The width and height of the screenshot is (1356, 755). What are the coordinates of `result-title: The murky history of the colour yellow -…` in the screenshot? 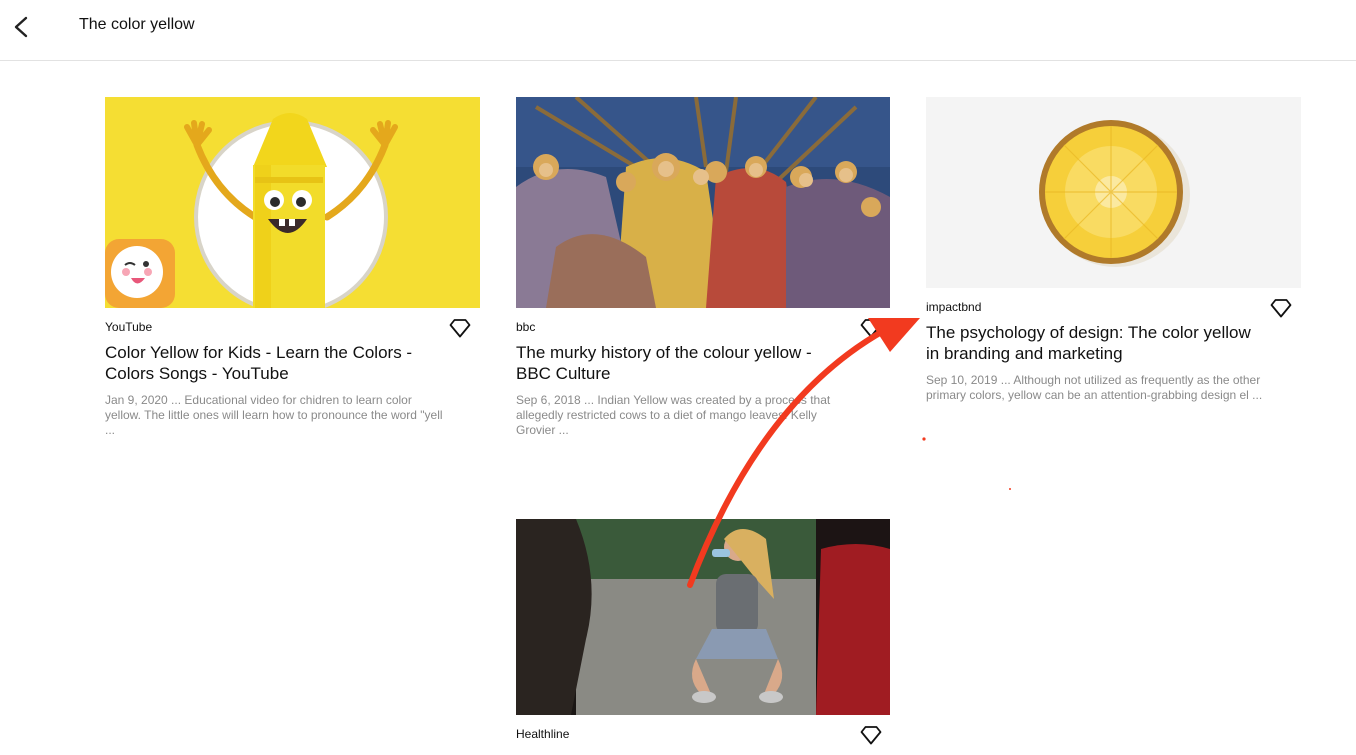 It's located at (681, 363).